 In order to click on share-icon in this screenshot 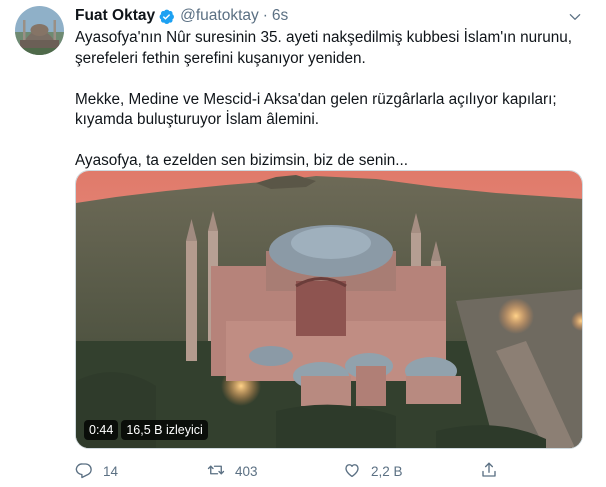, I will do `click(489, 471)`.